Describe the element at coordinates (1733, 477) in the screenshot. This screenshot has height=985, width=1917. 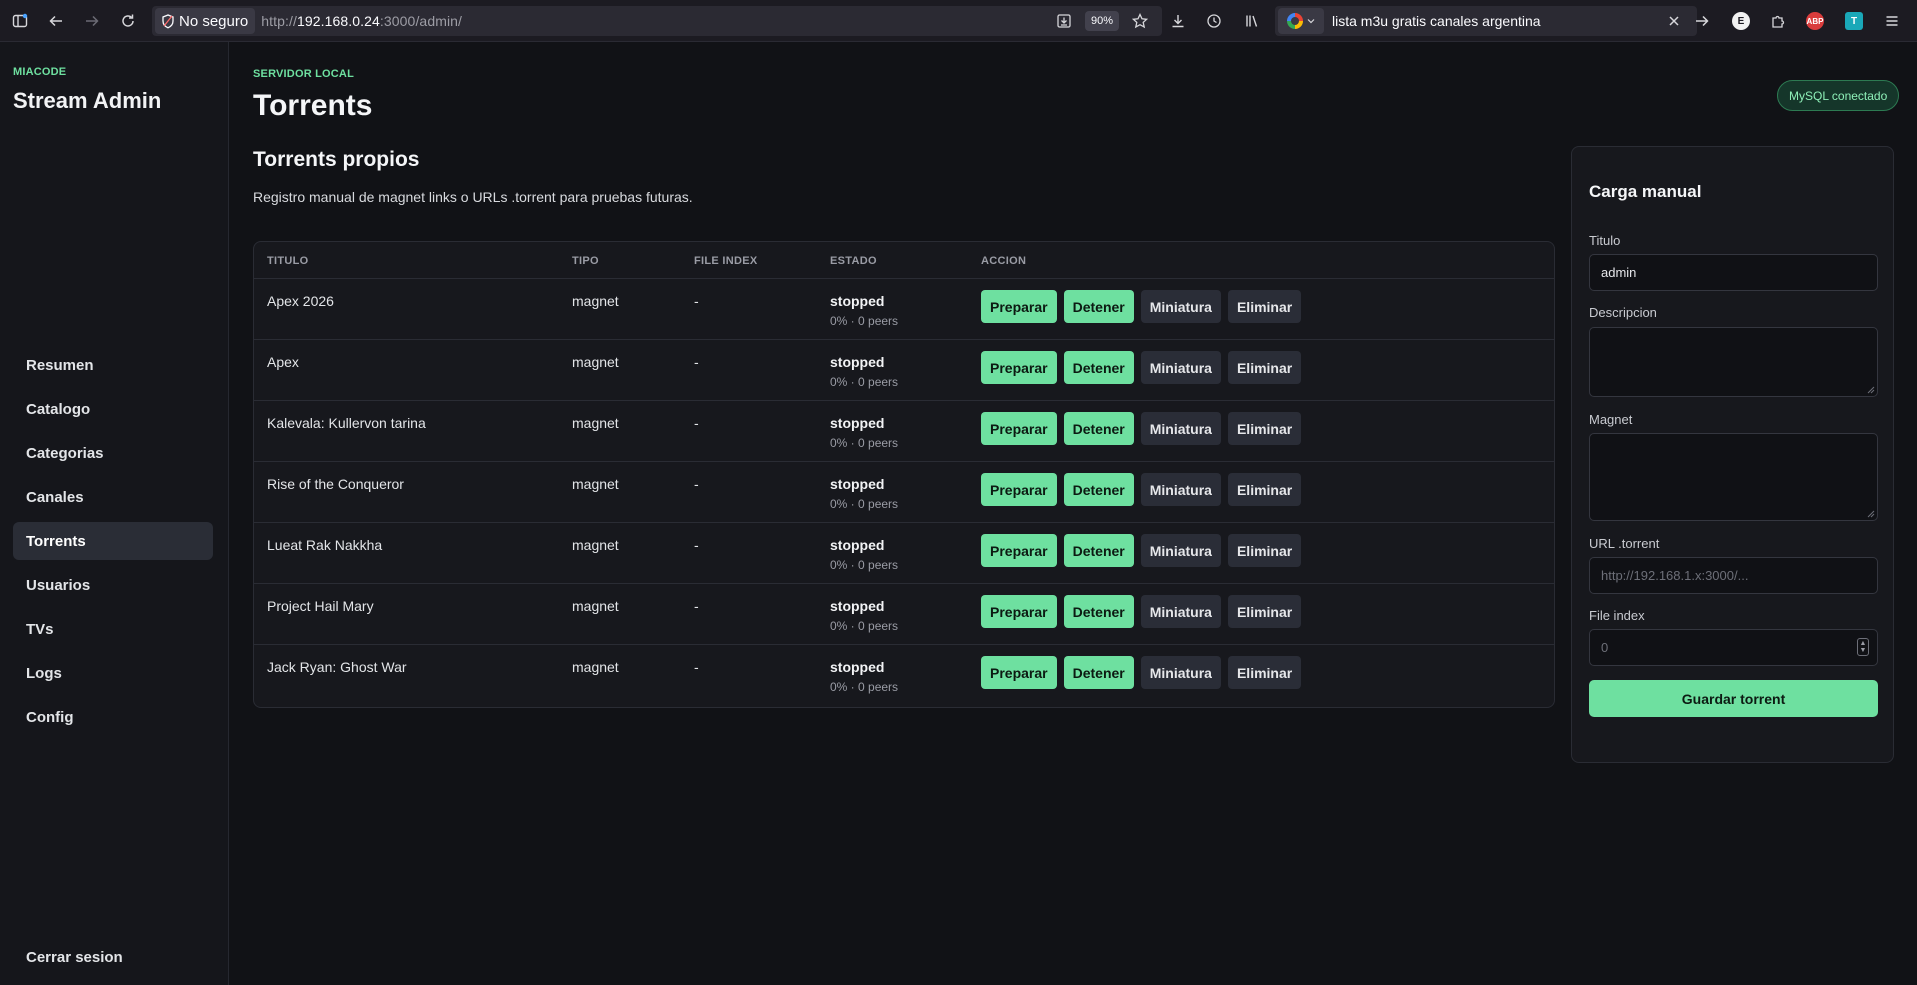
I see `magnet-textarea` at that location.